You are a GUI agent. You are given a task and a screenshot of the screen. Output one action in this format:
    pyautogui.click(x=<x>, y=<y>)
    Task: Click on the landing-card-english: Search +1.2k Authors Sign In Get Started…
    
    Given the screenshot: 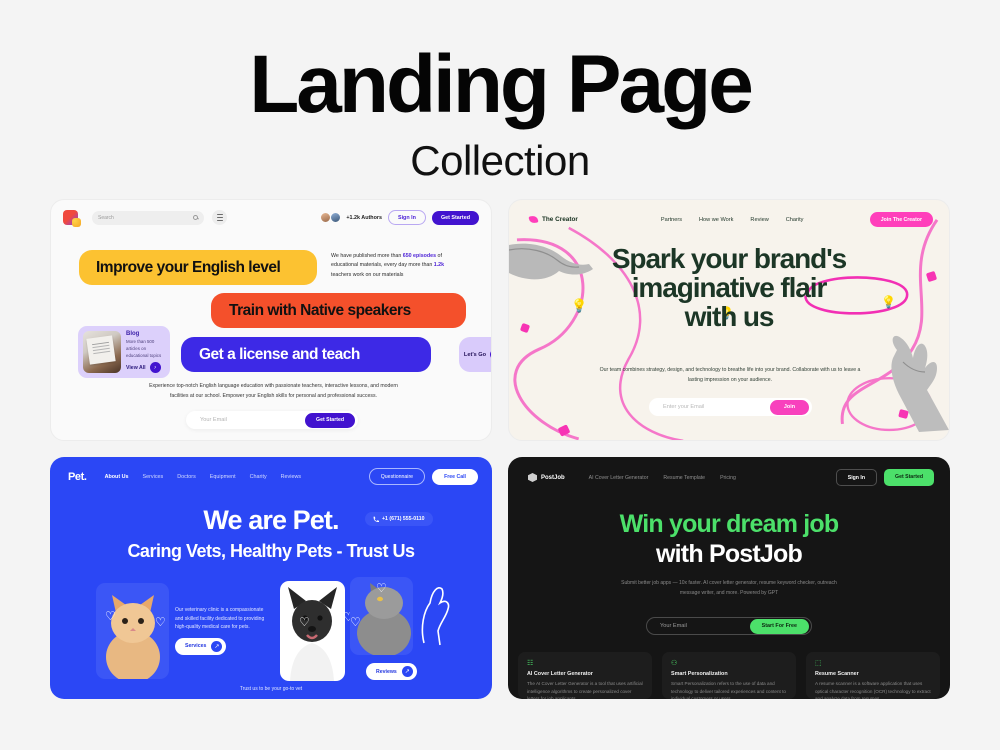 What is the action you would take?
    pyautogui.click(x=271, y=320)
    